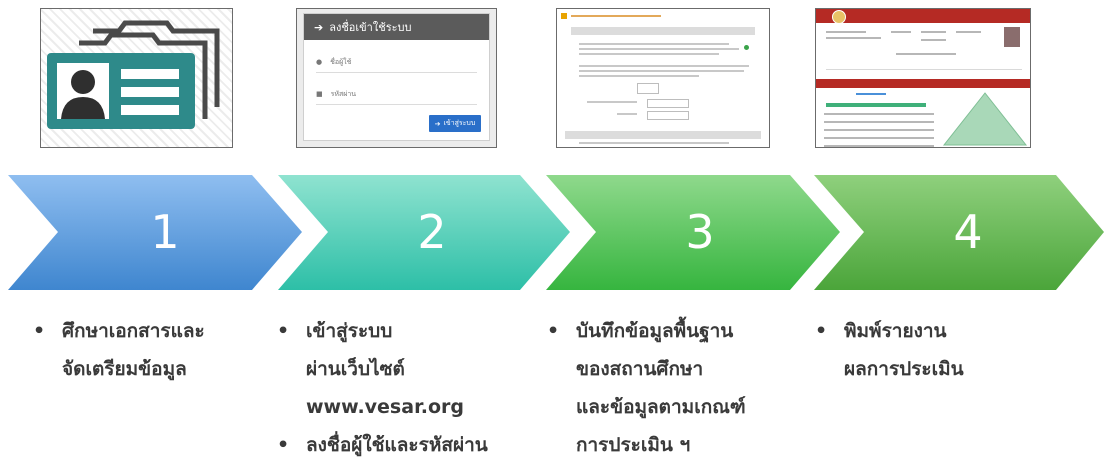 The height and width of the screenshot is (470, 1109). Describe the element at coordinates (923, 78) in the screenshot. I see `report-thumbnail` at that location.